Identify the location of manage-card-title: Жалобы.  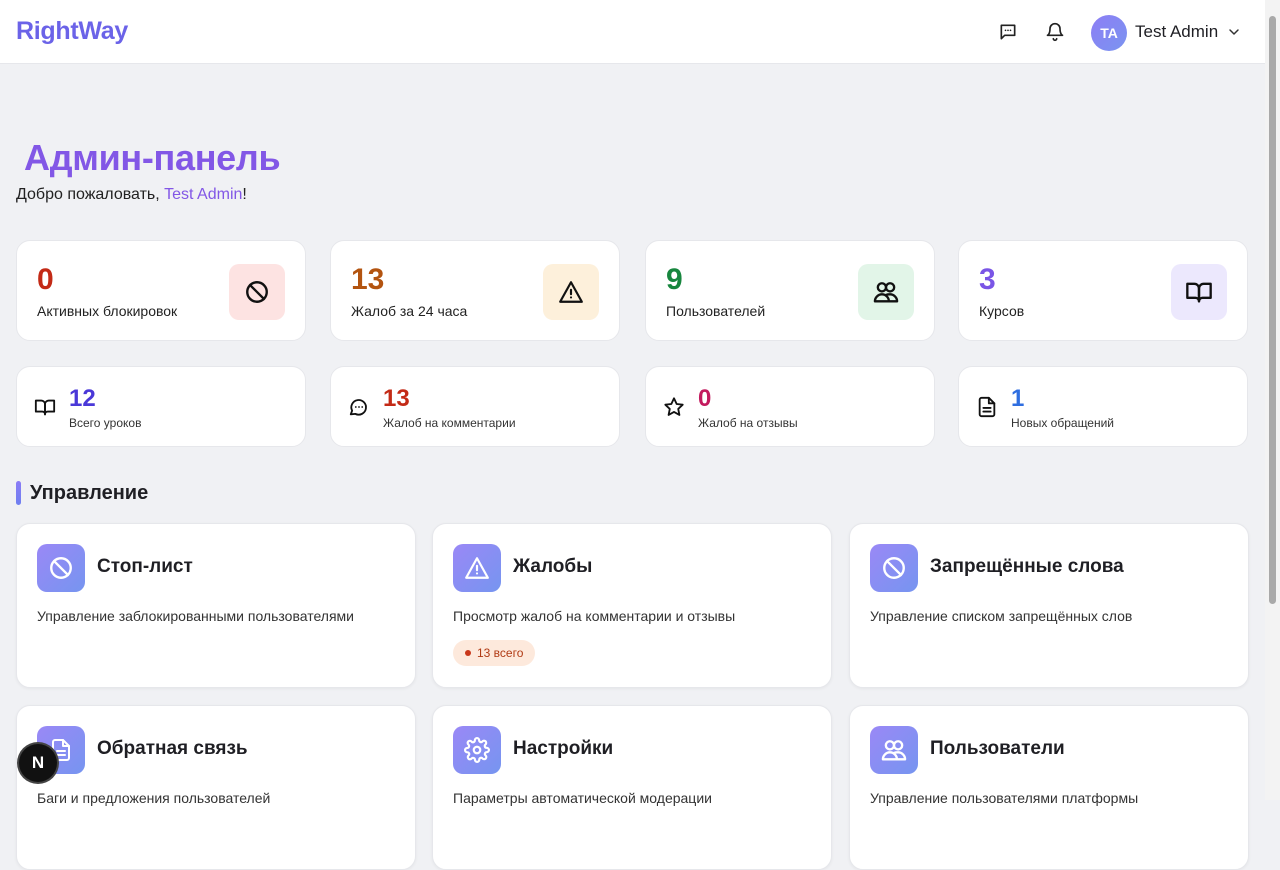
(553, 566).